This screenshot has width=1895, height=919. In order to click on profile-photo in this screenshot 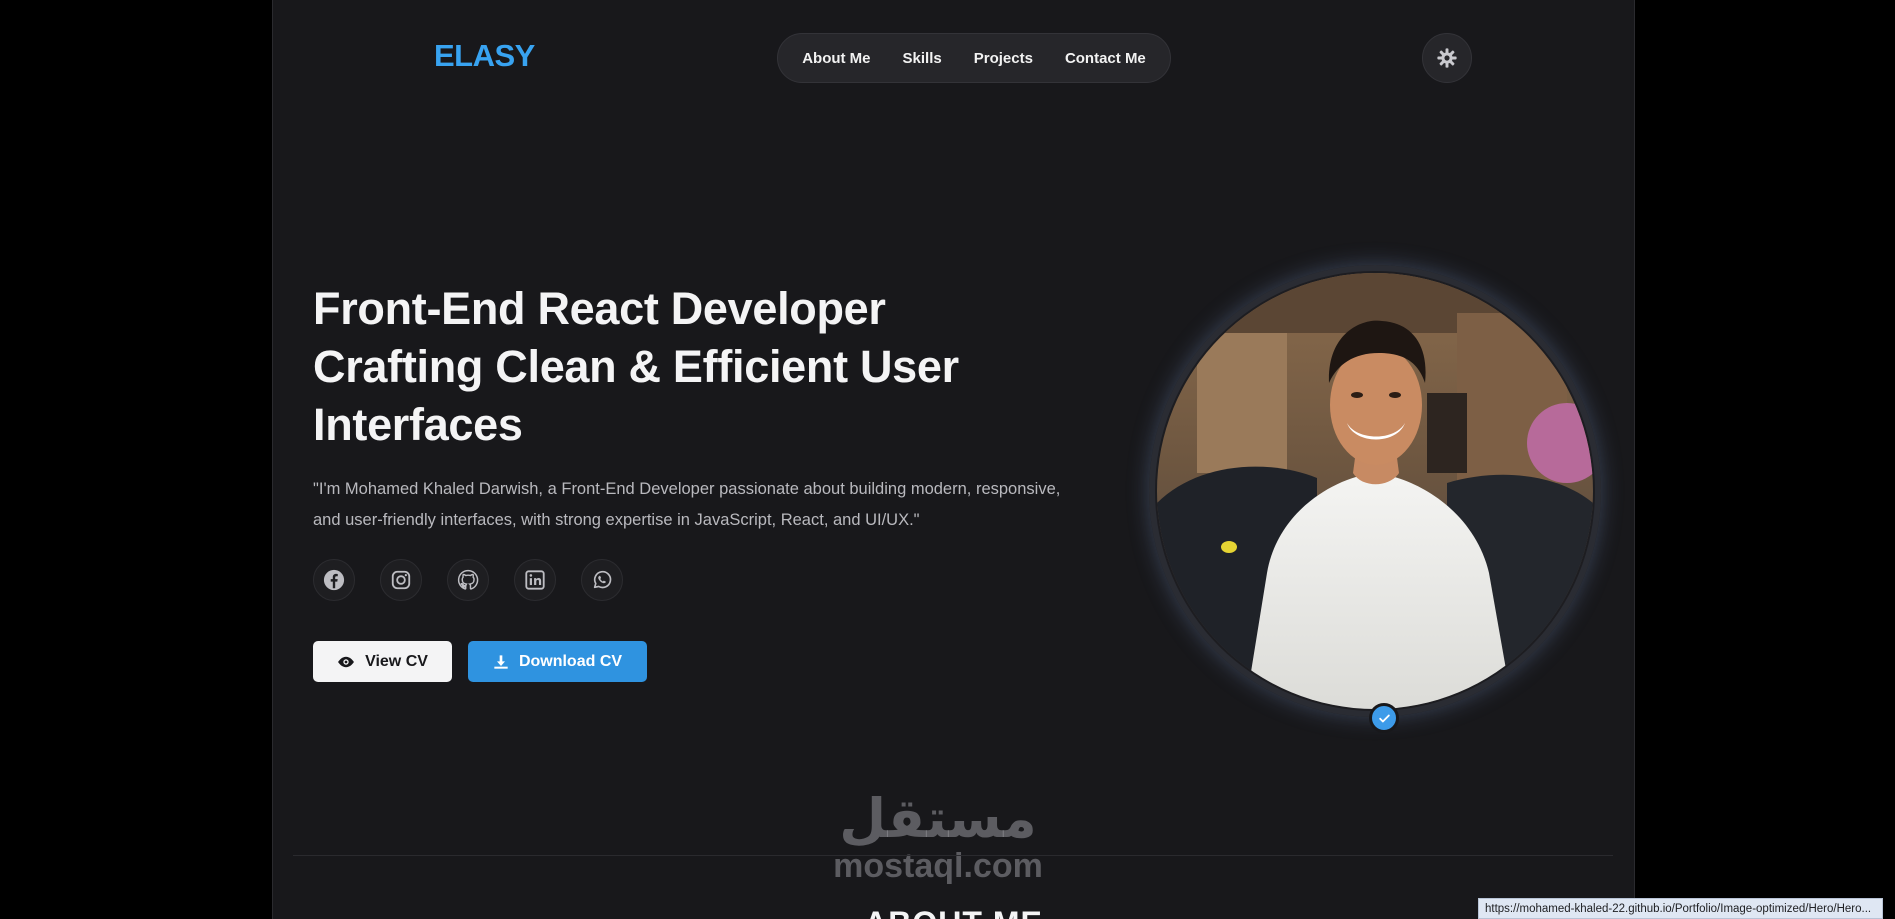, I will do `click(1375, 491)`.